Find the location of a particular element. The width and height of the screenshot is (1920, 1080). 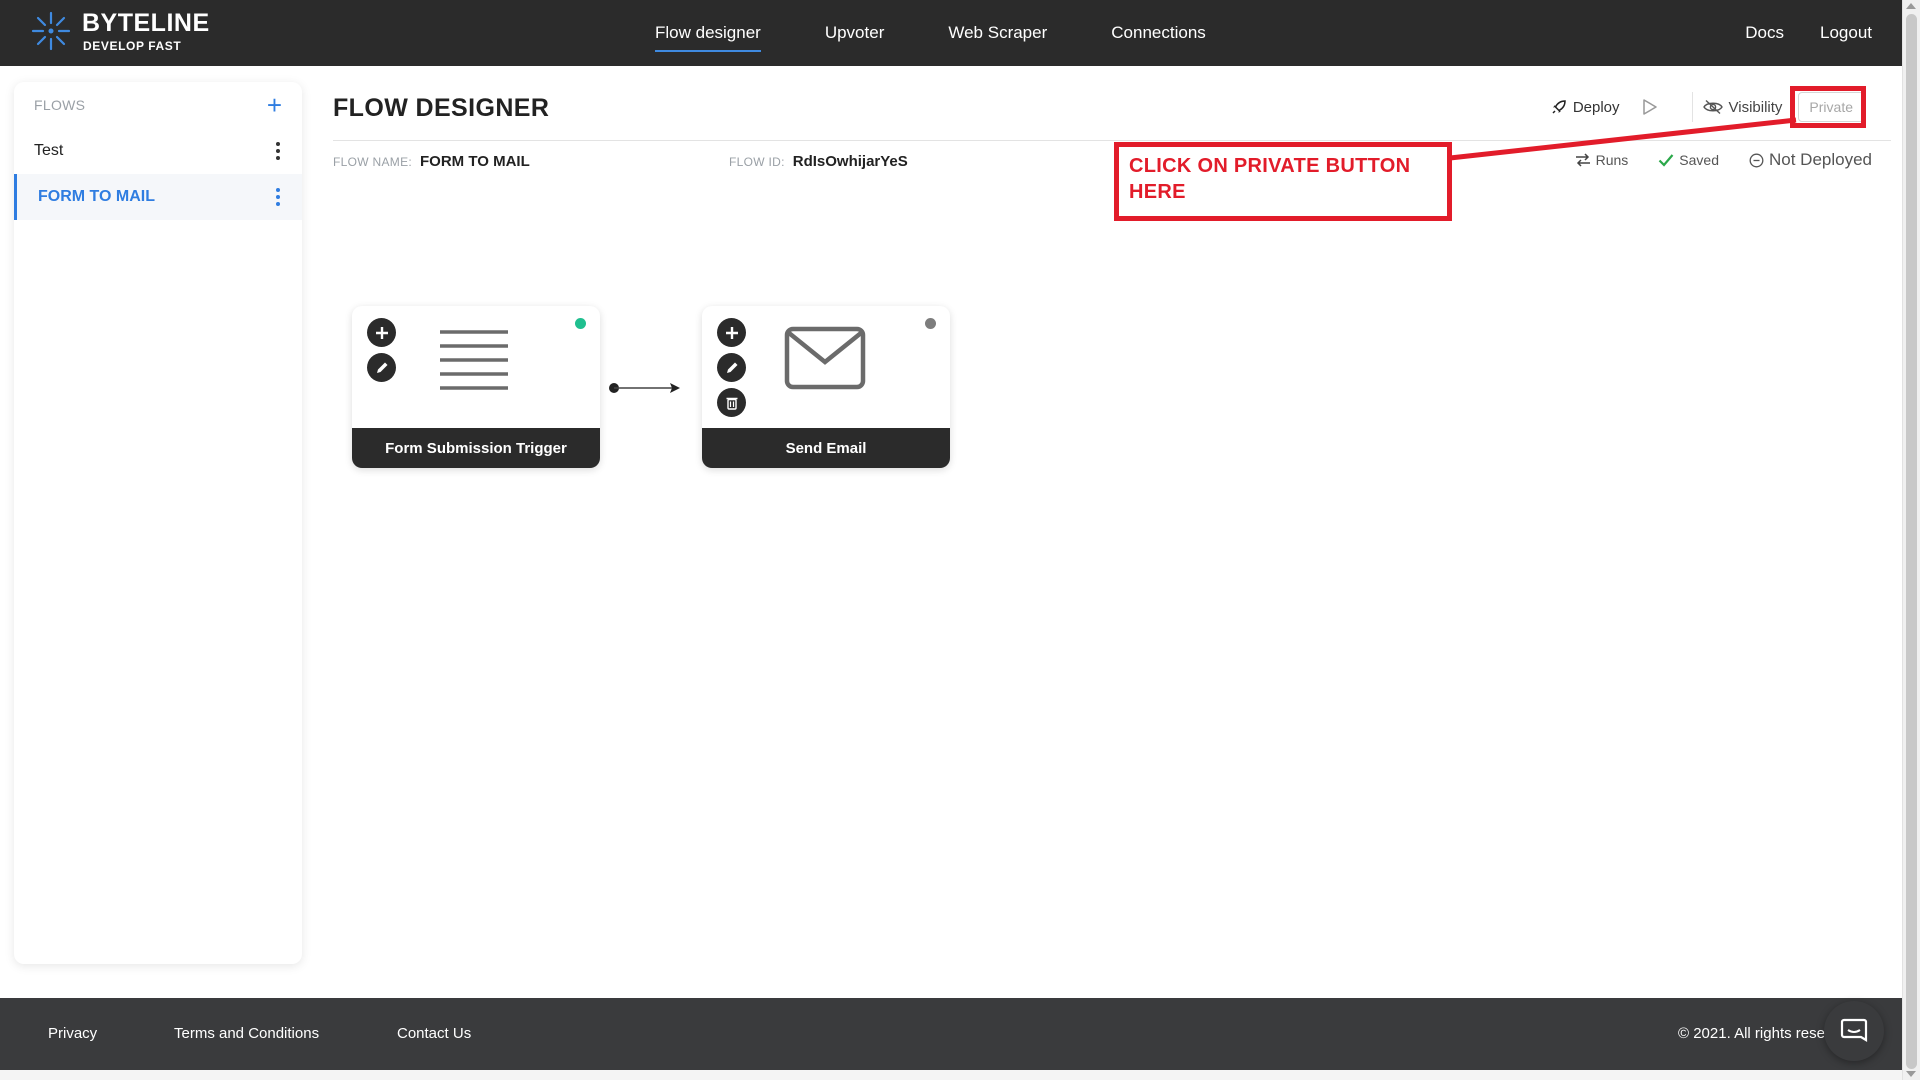

swap-arrows-icon is located at coordinates (1582, 160).